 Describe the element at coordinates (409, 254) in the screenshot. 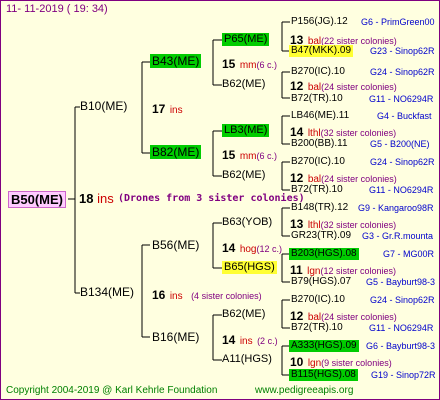

I see `leaf-10-info: G7 - MG00R` at that location.